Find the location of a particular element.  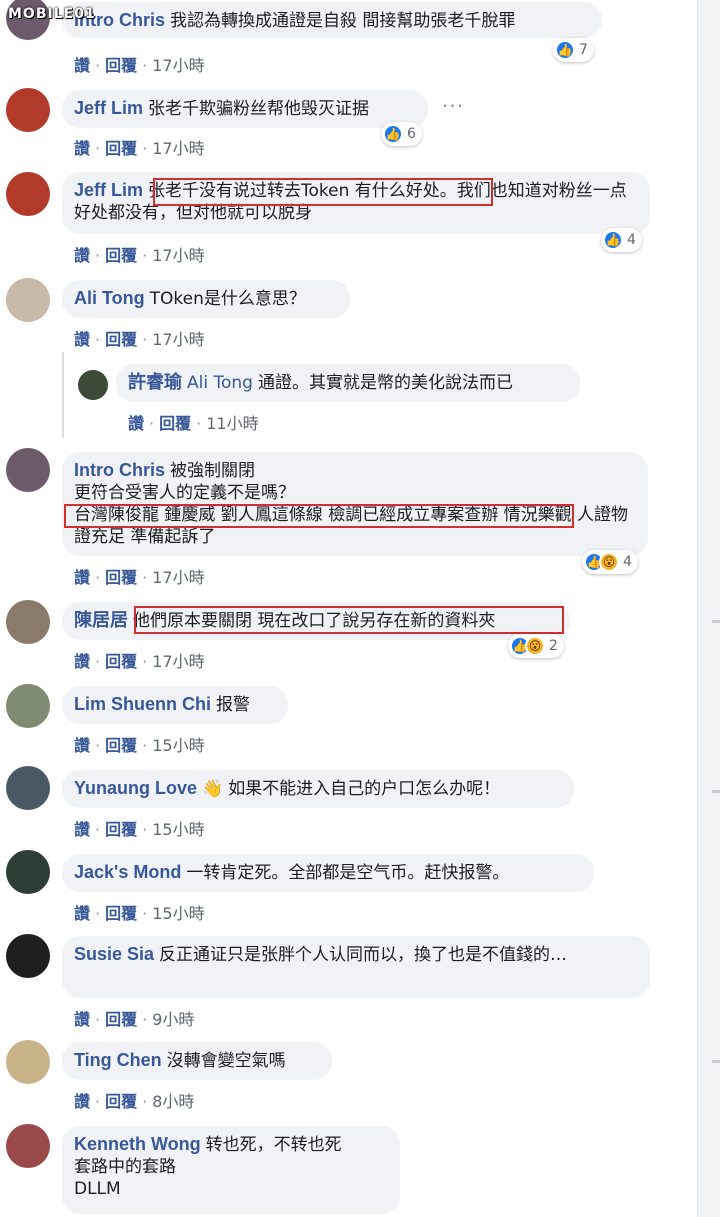

reaction-summary: 👍 7 is located at coordinates (573, 50).